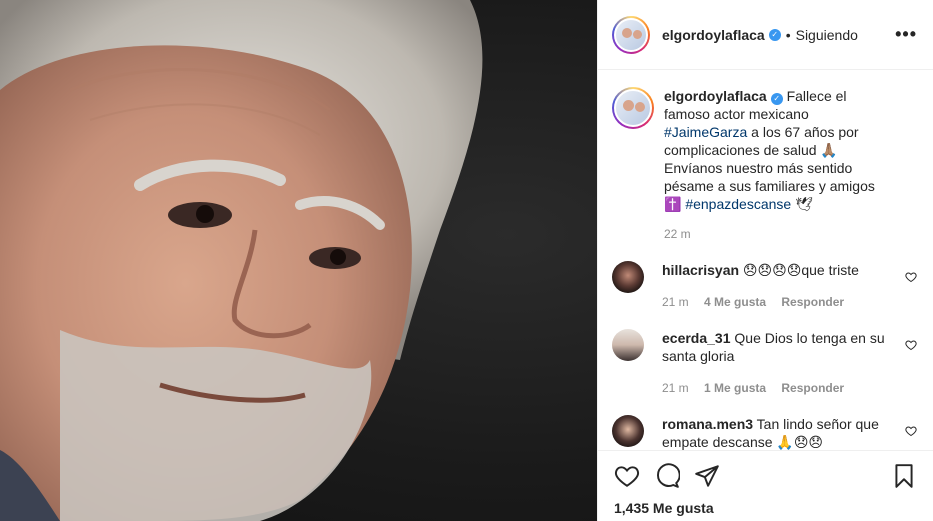 Image resolution: width=933 pixels, height=521 pixels. Describe the element at coordinates (696, 338) in the screenshot. I see `comment-username: ecerda_31` at that location.